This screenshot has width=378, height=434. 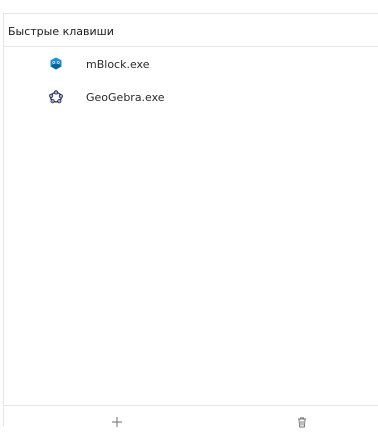 I want to click on mblock-app-icon, so click(x=56, y=64).